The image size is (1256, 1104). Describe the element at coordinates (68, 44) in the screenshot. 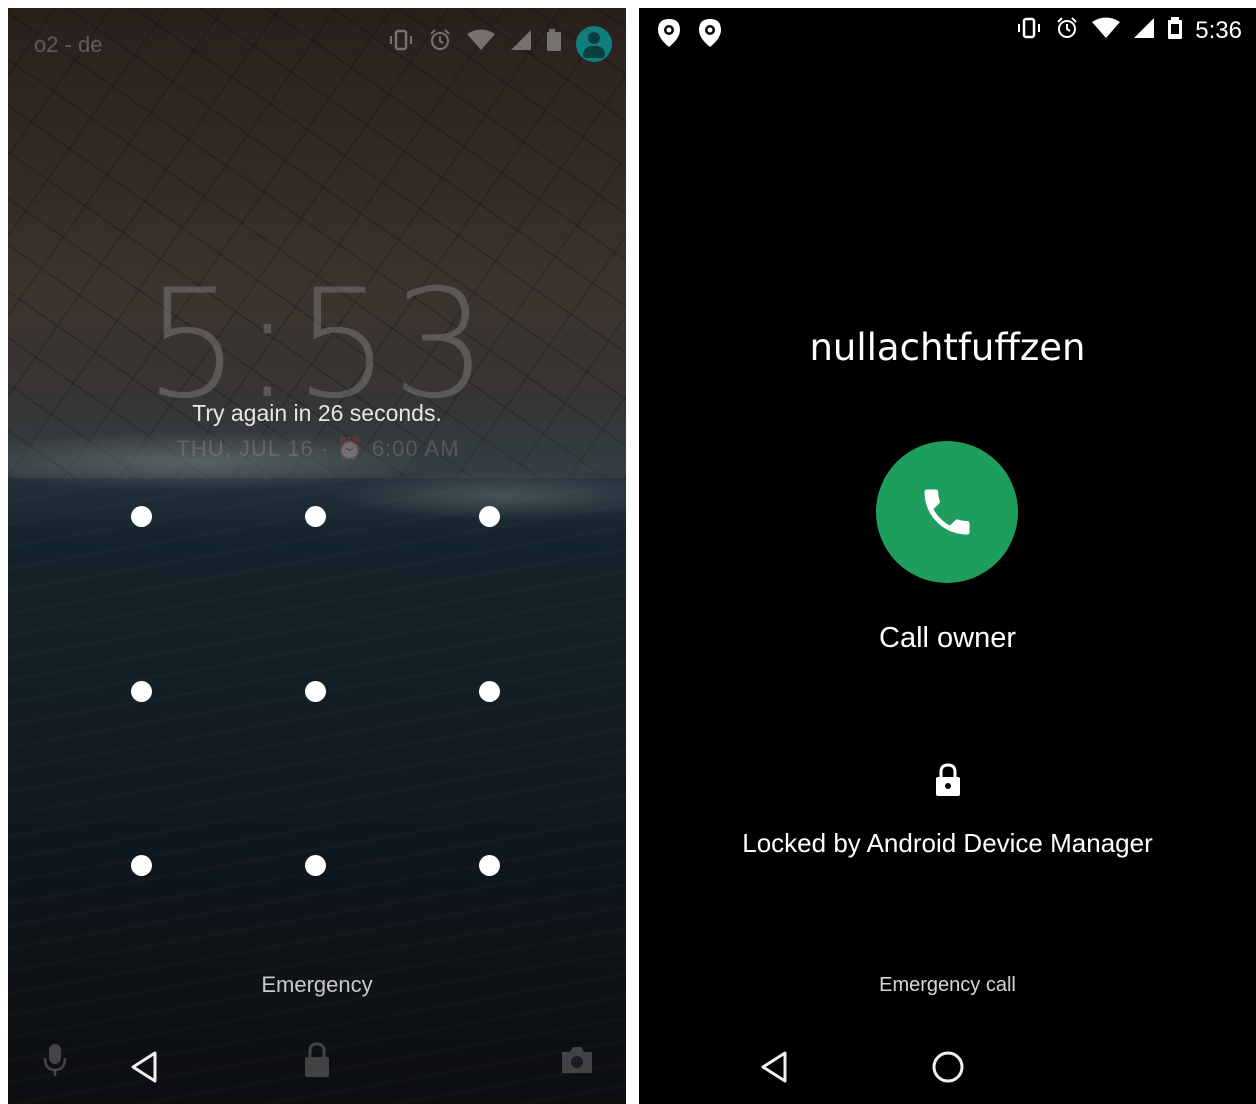

I see `carrier-label: o2 - de` at that location.